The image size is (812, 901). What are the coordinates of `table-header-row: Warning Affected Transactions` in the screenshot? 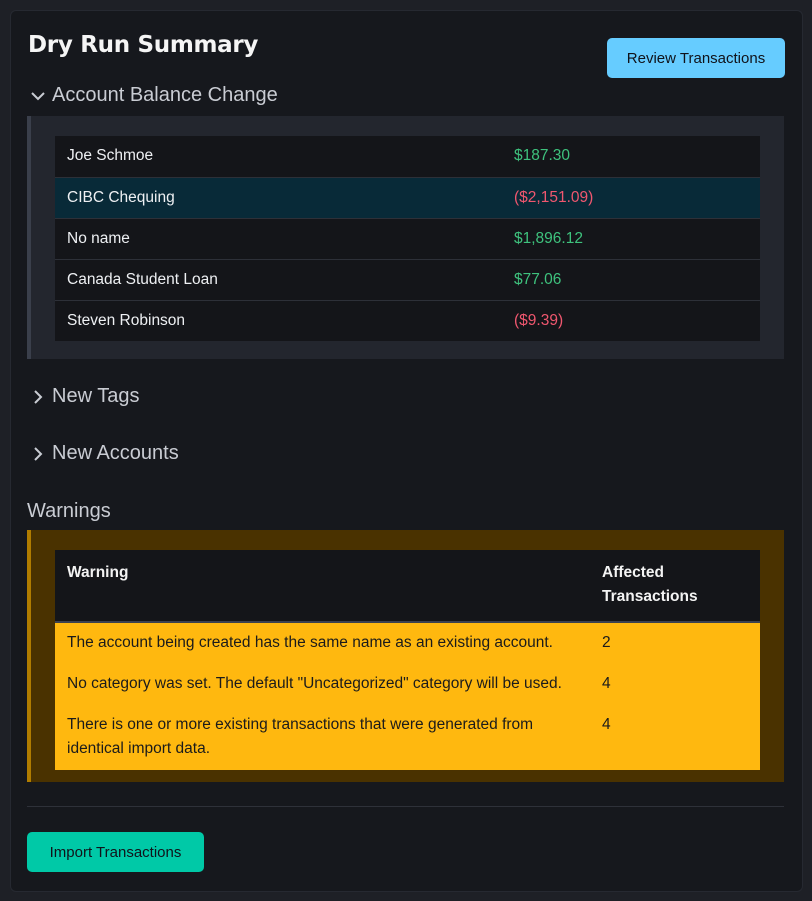 It's located at (407, 586).